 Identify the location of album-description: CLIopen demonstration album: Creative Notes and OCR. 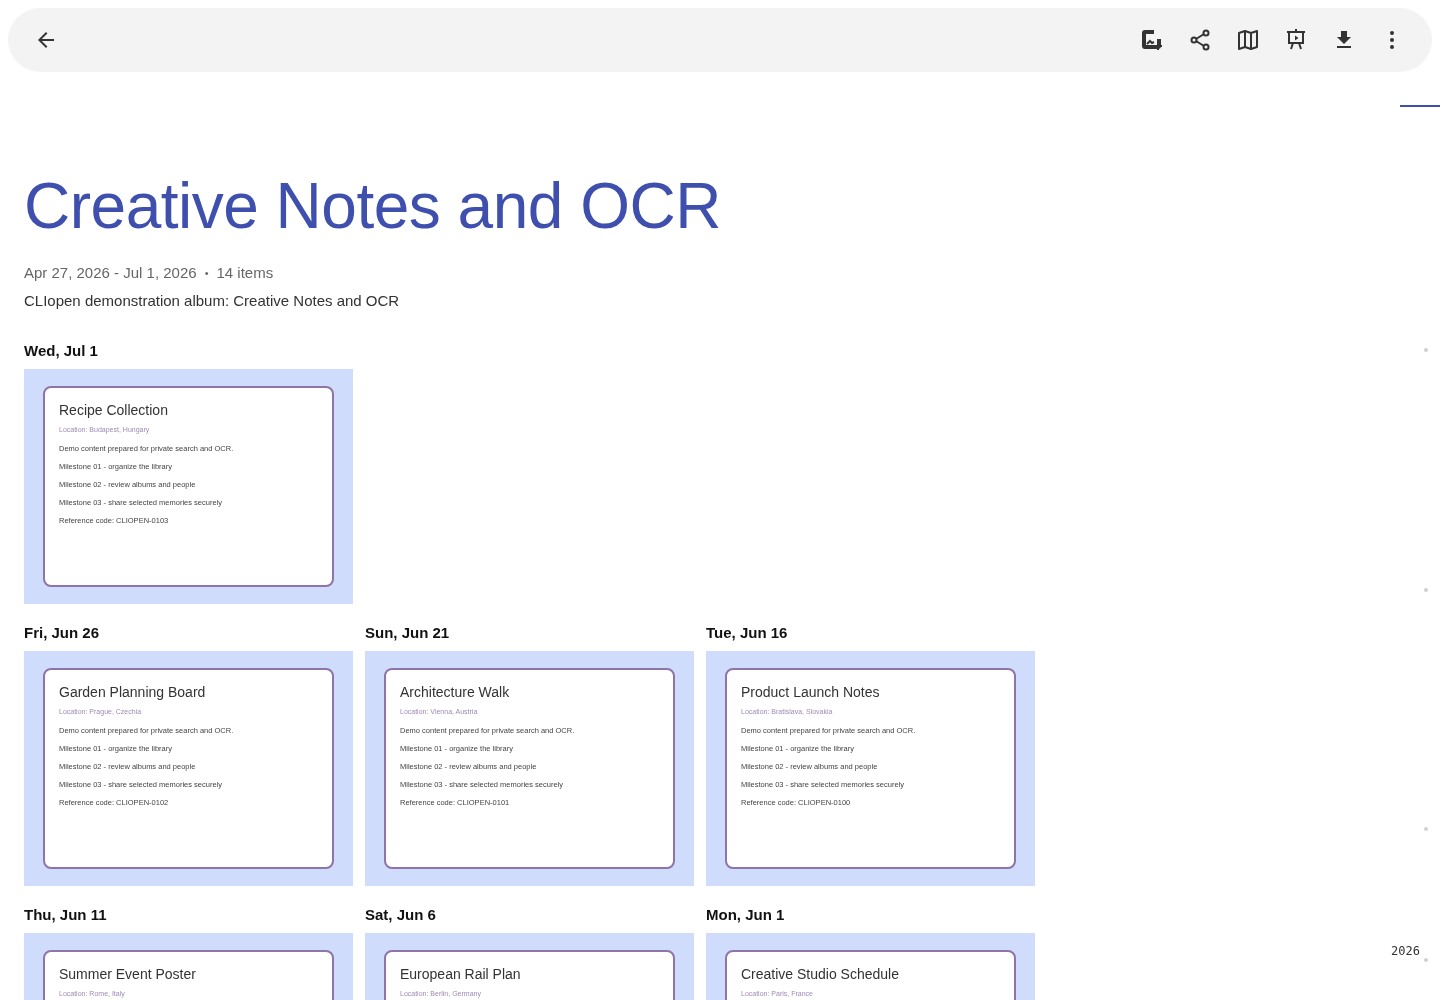
(212, 300).